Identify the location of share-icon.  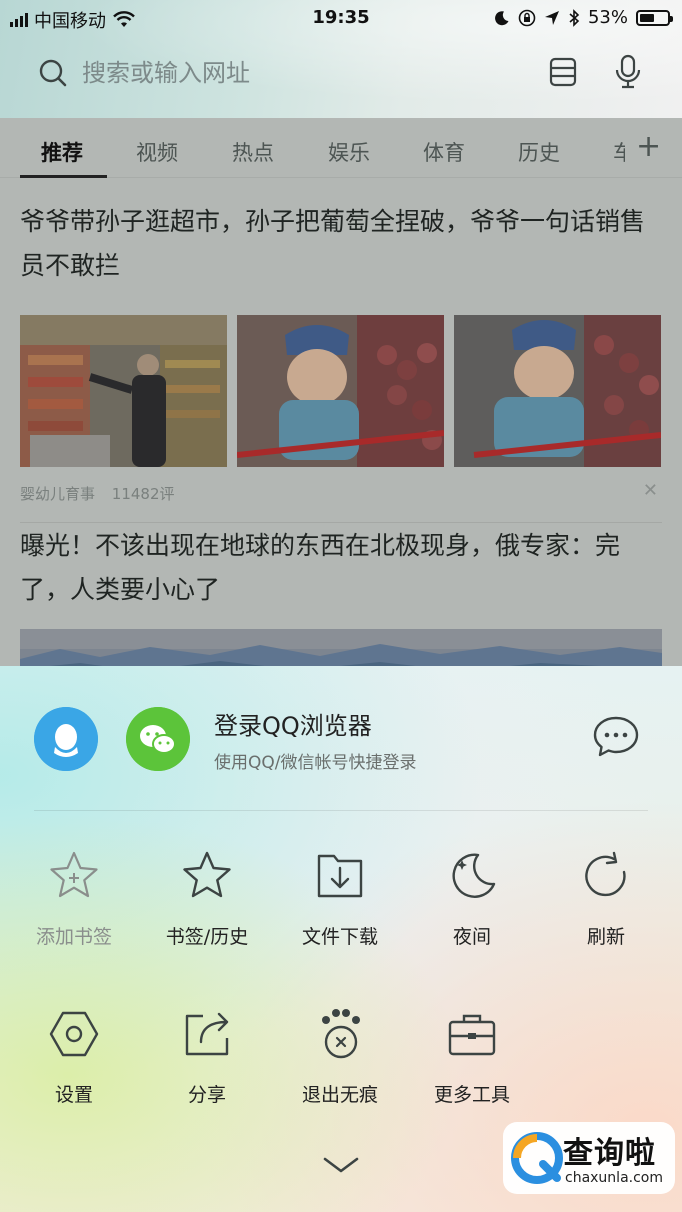
(207, 1034).